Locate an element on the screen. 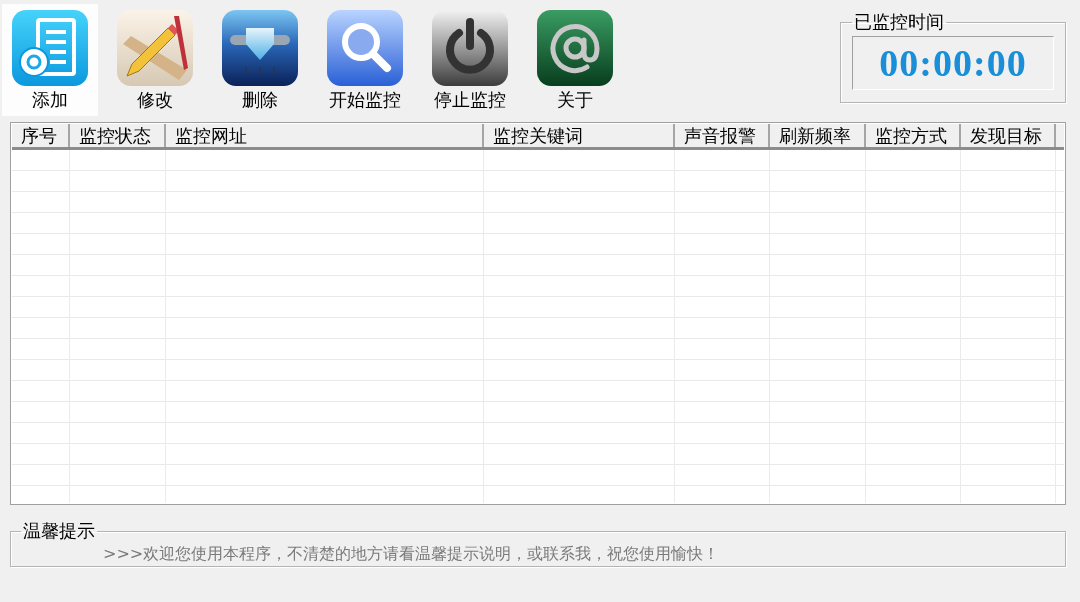 The image size is (1080, 602). power-icon is located at coordinates (470, 48).